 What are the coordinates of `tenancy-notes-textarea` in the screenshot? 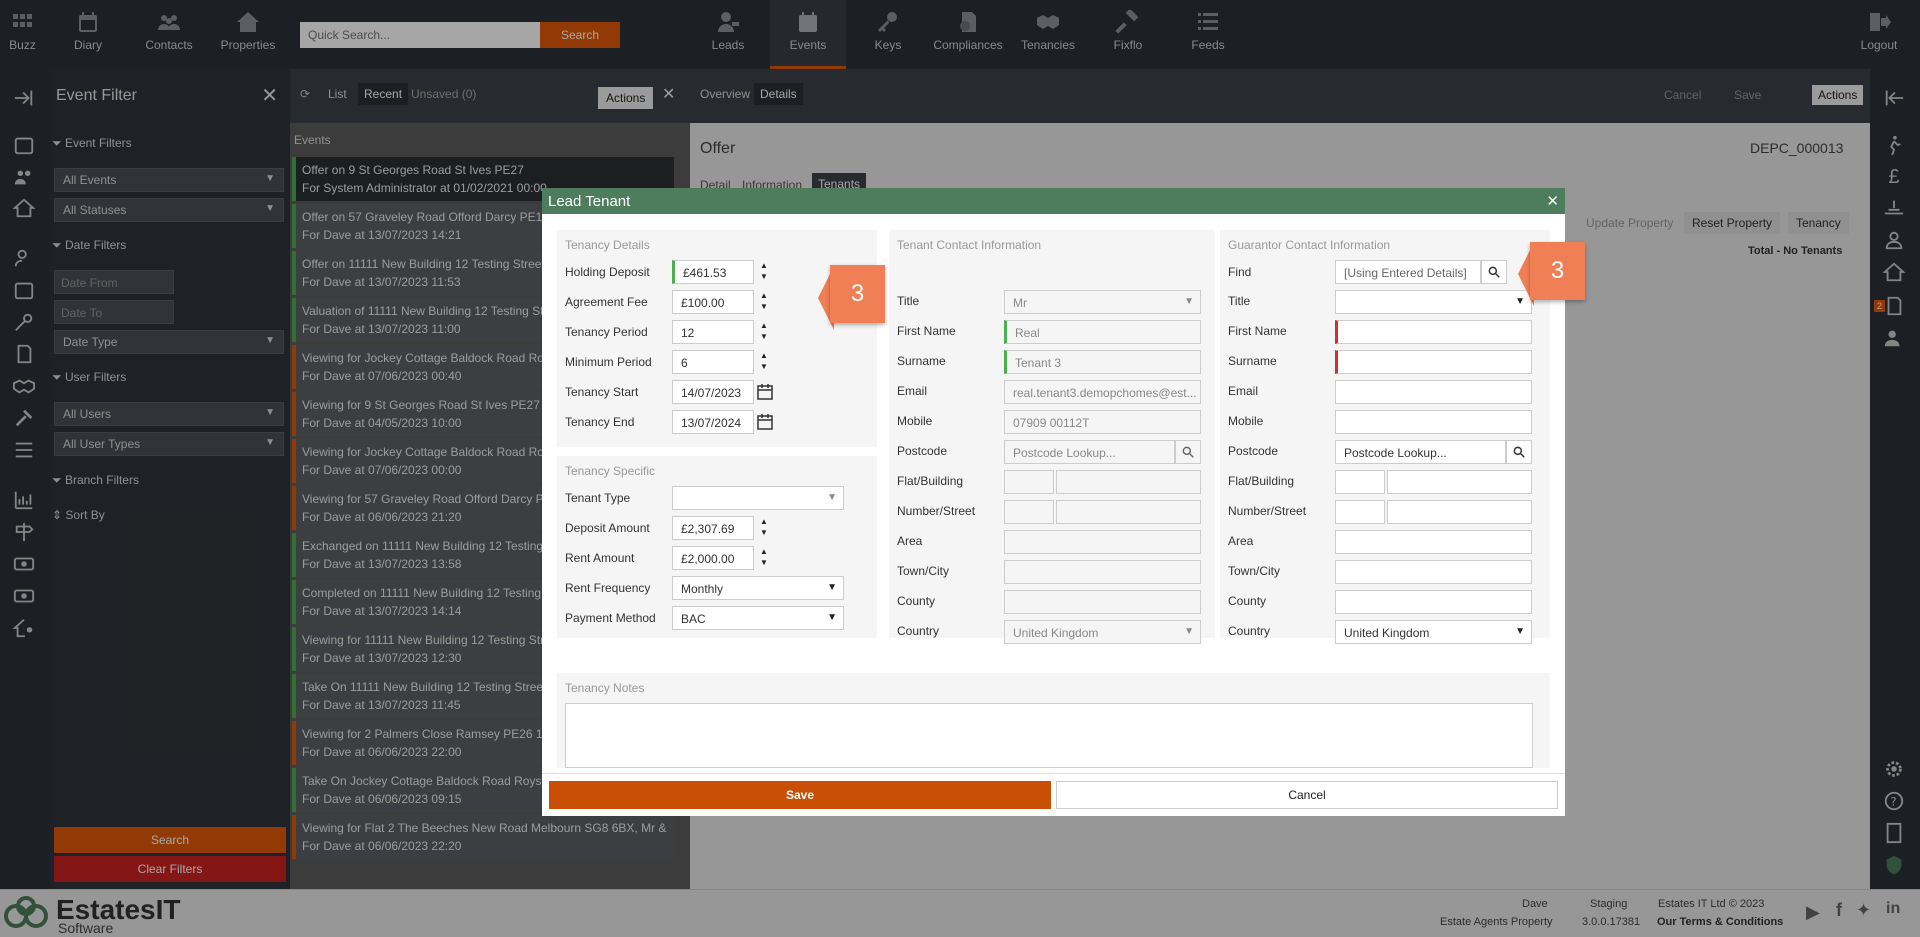 It's located at (1049, 735).